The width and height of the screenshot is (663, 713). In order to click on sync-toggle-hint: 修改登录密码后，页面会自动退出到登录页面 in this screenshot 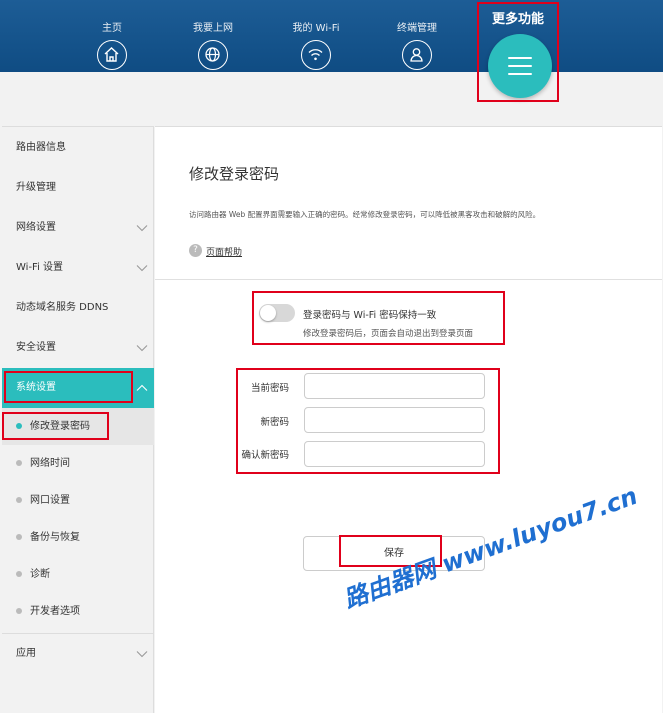, I will do `click(388, 334)`.